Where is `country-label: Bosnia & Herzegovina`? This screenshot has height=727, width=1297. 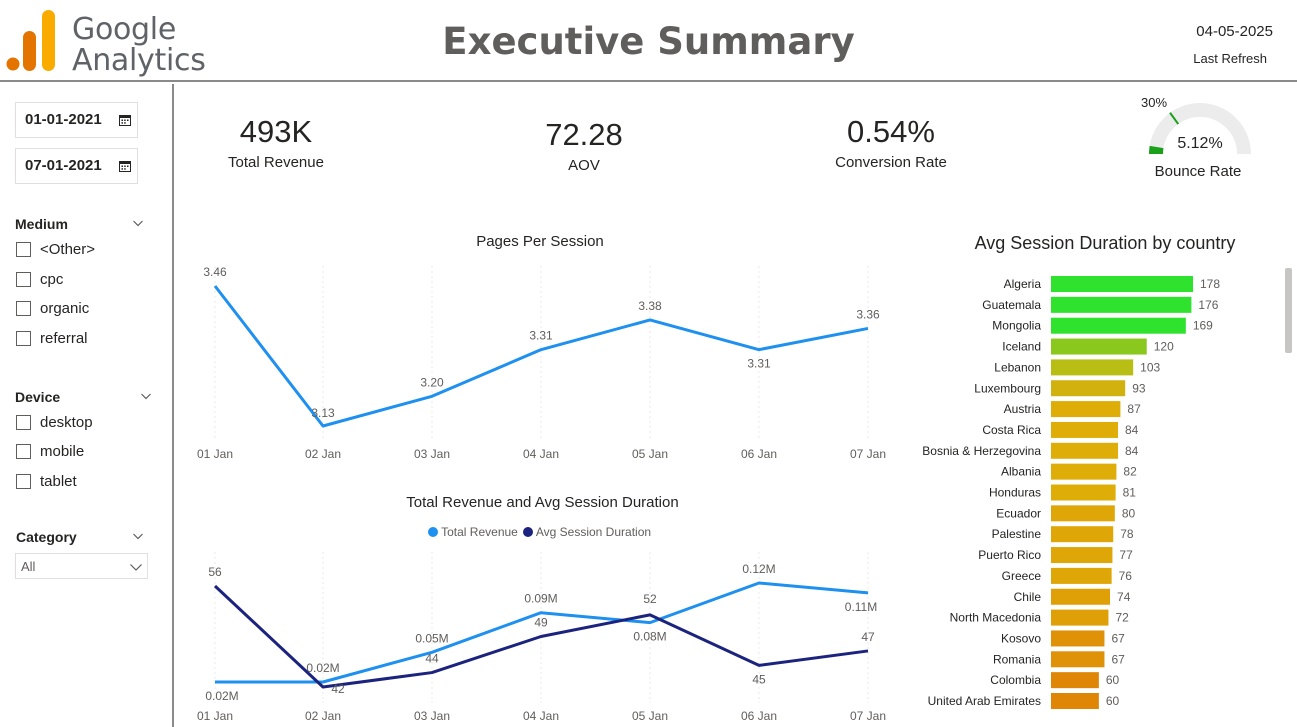 country-label: Bosnia & Herzegovina is located at coordinates (981, 451).